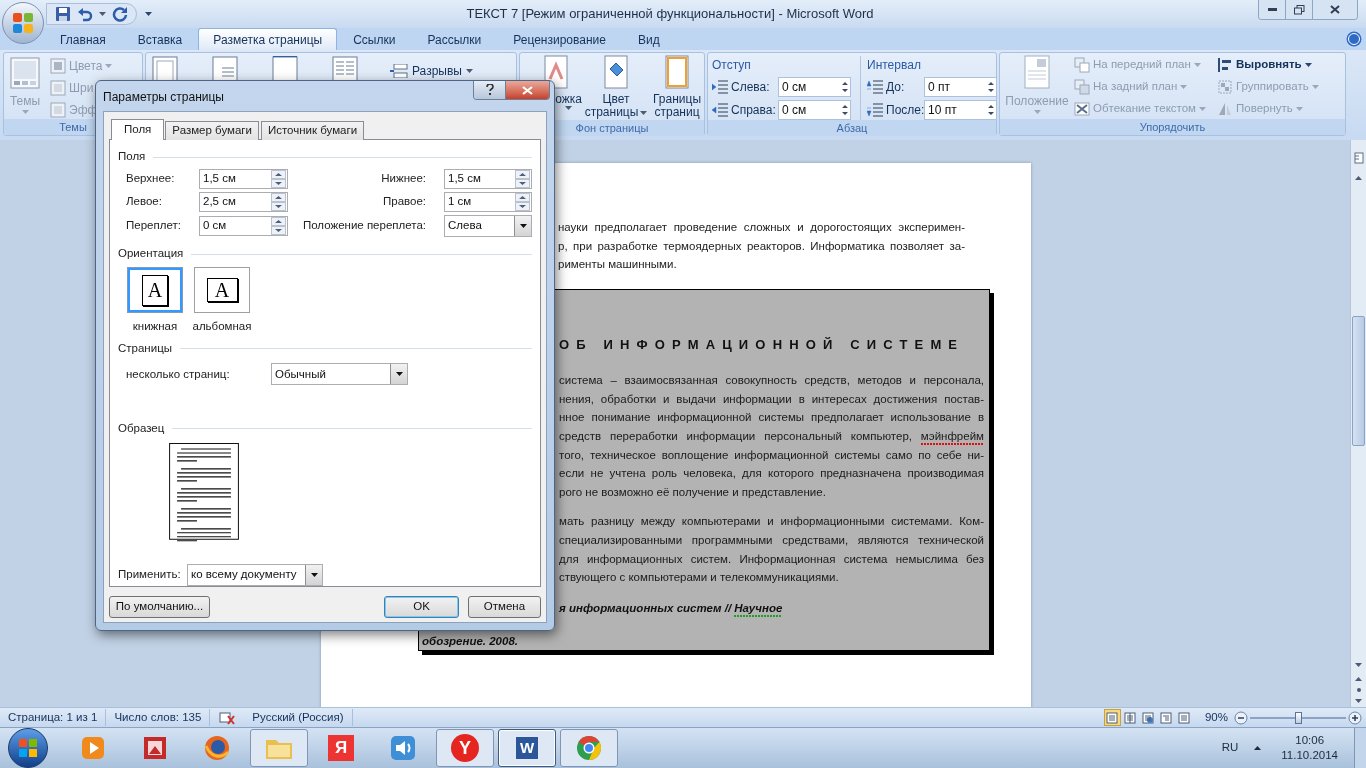  What do you see at coordinates (771, 474) in the screenshot?
I see `text-line: если не учтена роль человека, для которого предназначена производимая` at bounding box center [771, 474].